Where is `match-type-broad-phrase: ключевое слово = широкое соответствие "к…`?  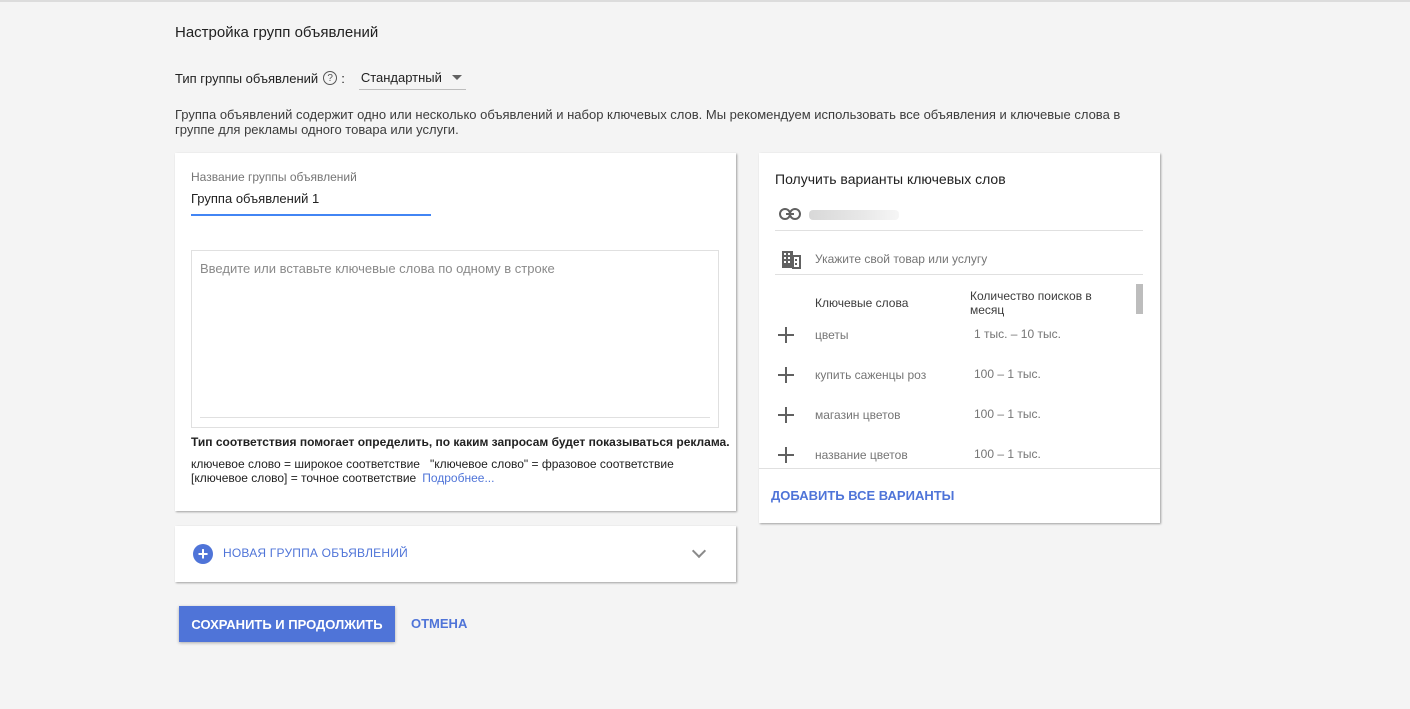 match-type-broad-phrase: ключевое слово = широкое соответствие "к… is located at coordinates (432, 464).